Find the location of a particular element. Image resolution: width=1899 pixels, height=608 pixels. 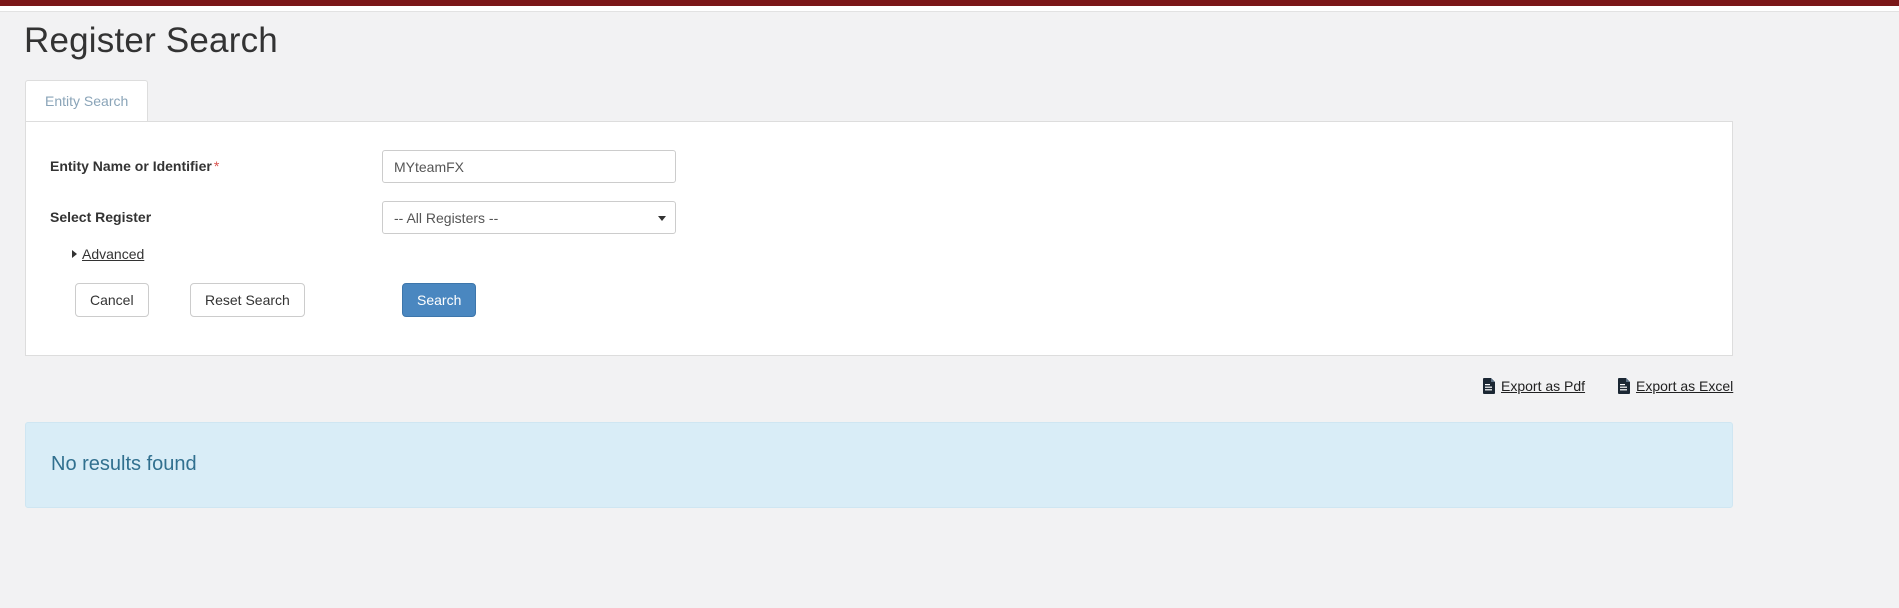

select-register-label: Select Register is located at coordinates (100, 217).